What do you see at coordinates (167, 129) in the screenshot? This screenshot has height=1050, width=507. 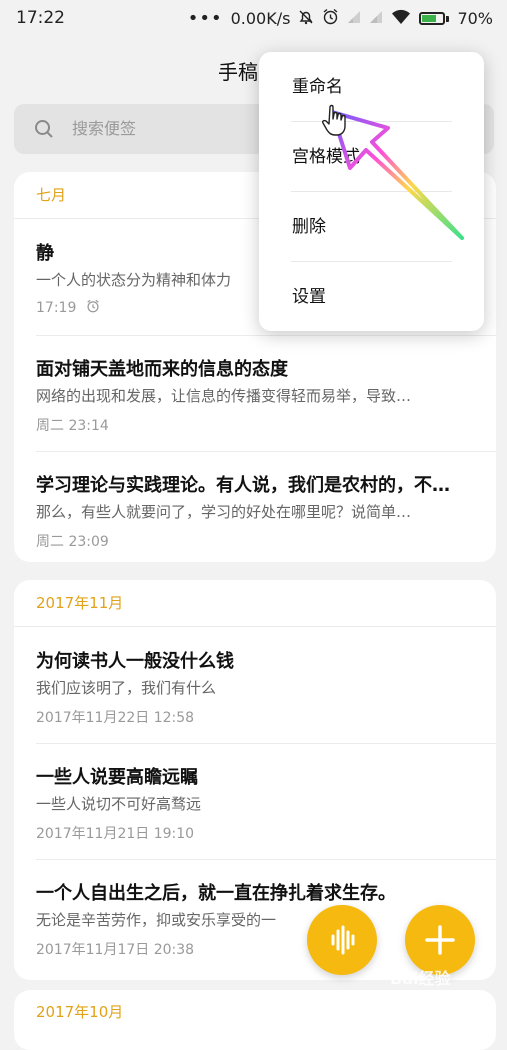 I see `search-input` at bounding box center [167, 129].